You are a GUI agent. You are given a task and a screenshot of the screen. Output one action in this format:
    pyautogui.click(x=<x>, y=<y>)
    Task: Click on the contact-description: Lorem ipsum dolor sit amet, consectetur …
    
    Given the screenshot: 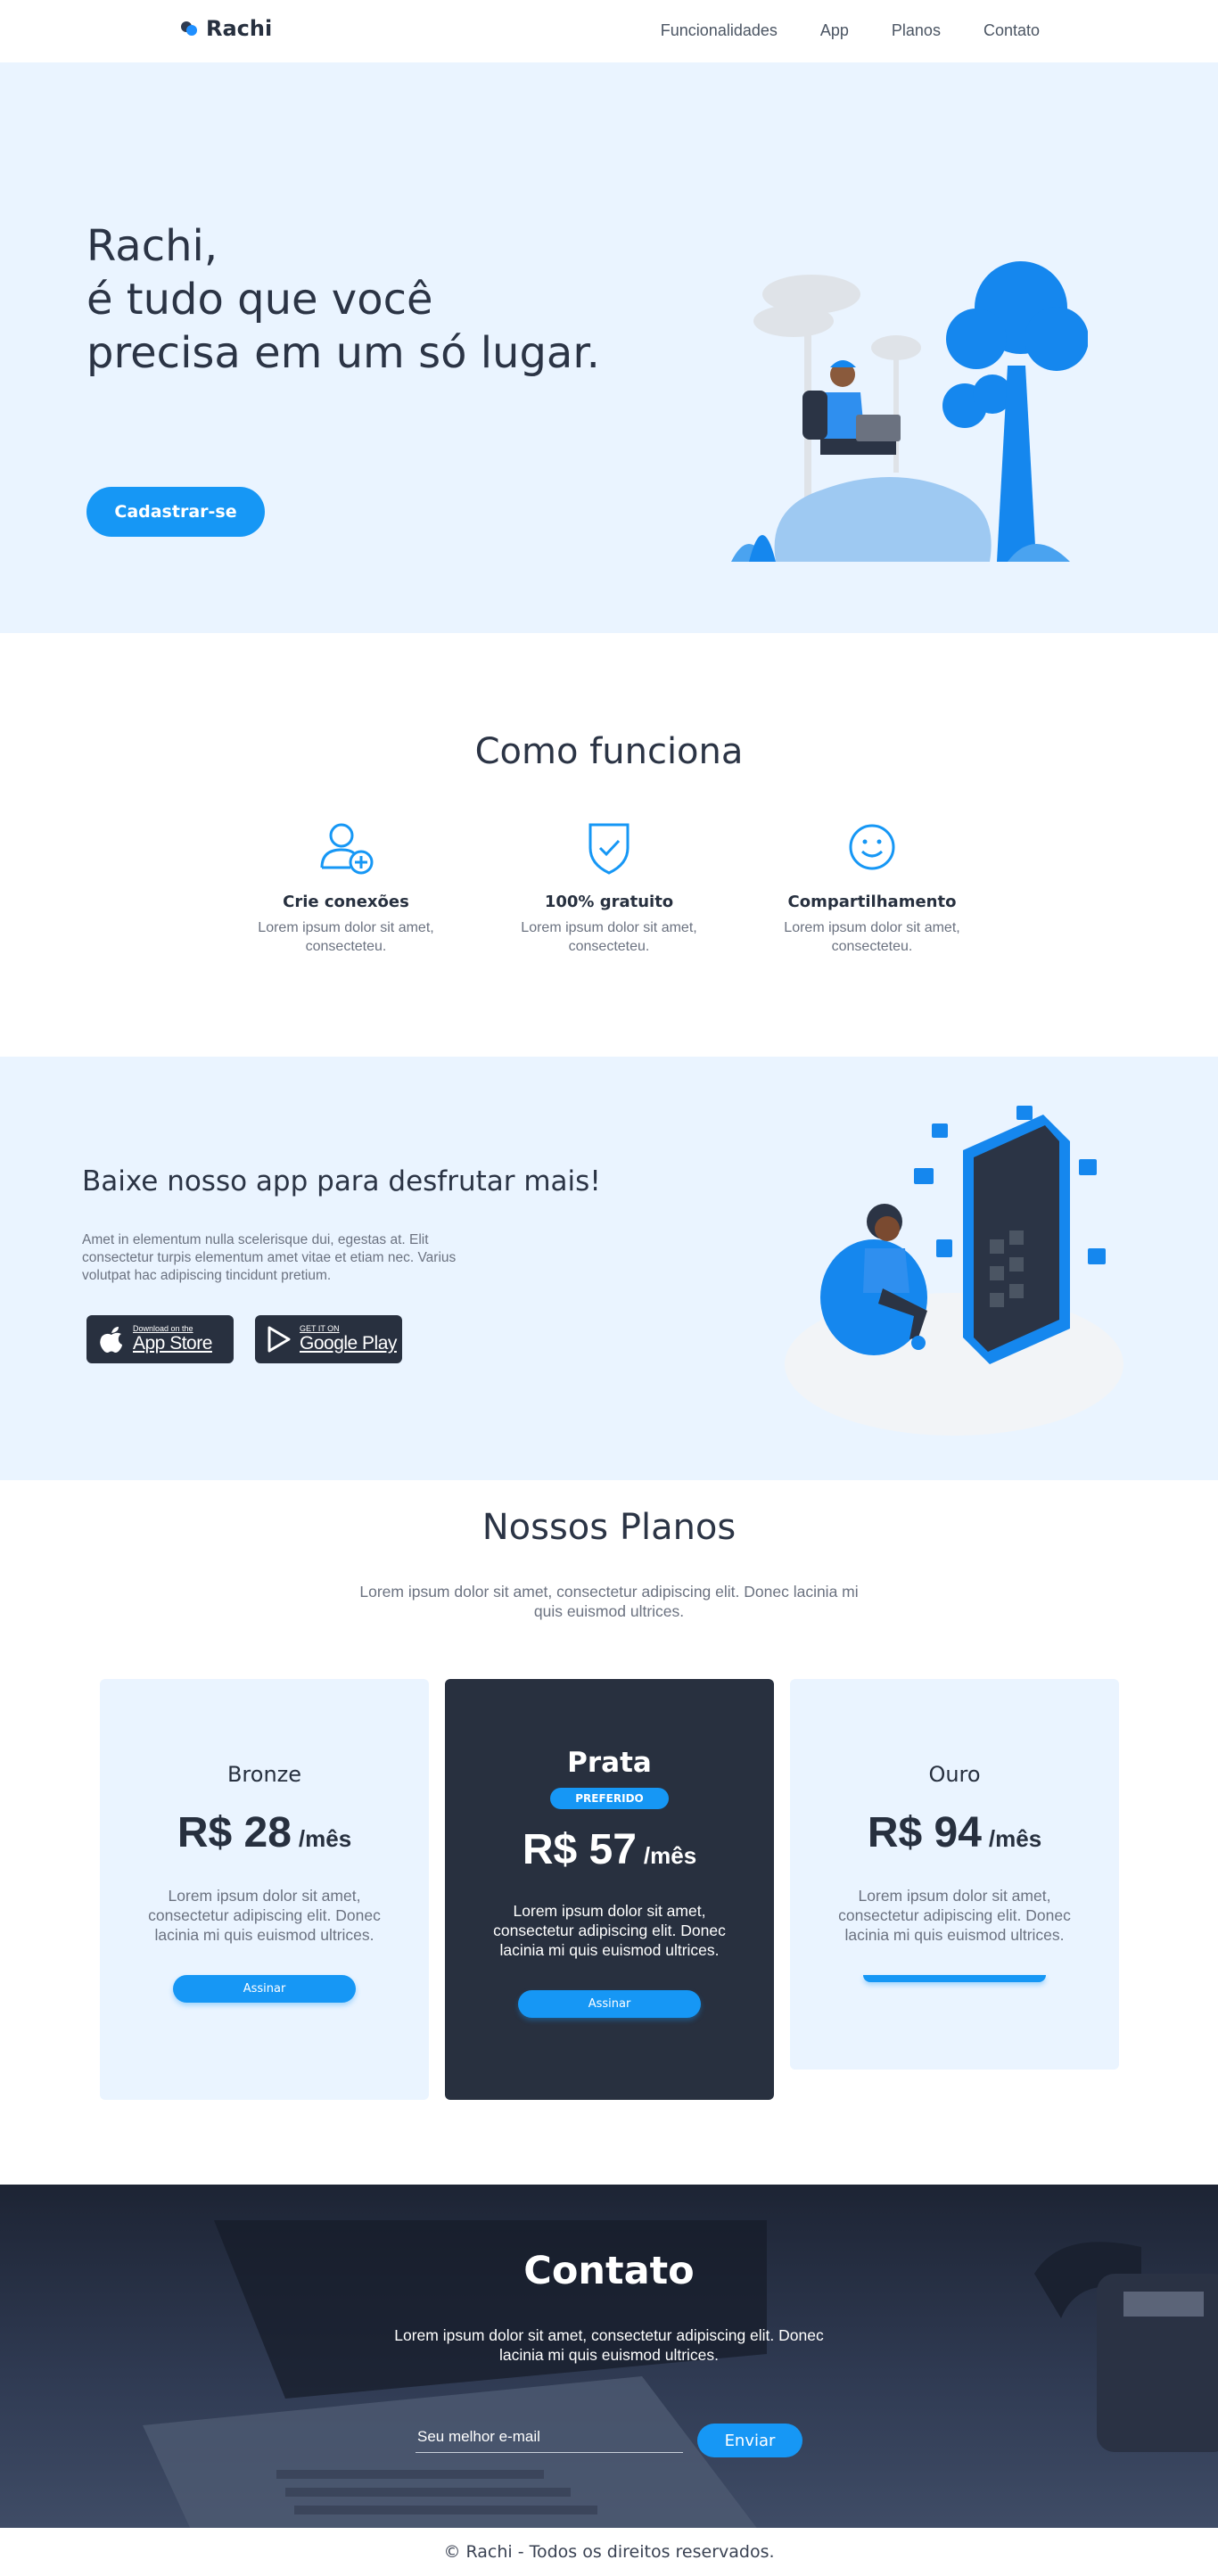 What is the action you would take?
    pyautogui.click(x=609, y=2345)
    